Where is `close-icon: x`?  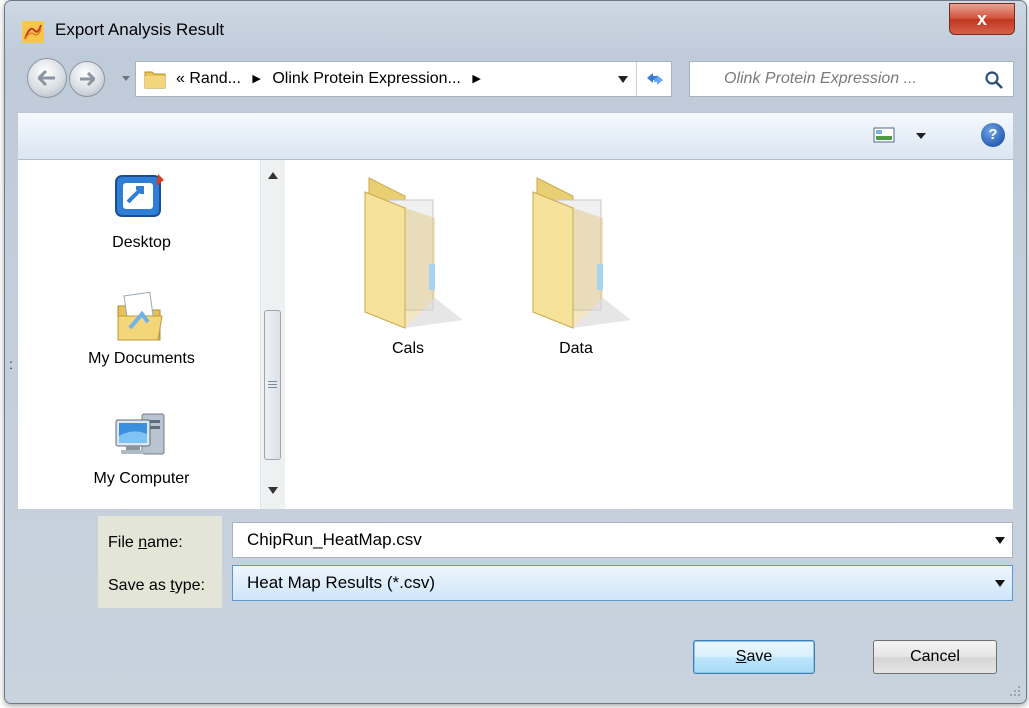
close-icon: x is located at coordinates (981, 19).